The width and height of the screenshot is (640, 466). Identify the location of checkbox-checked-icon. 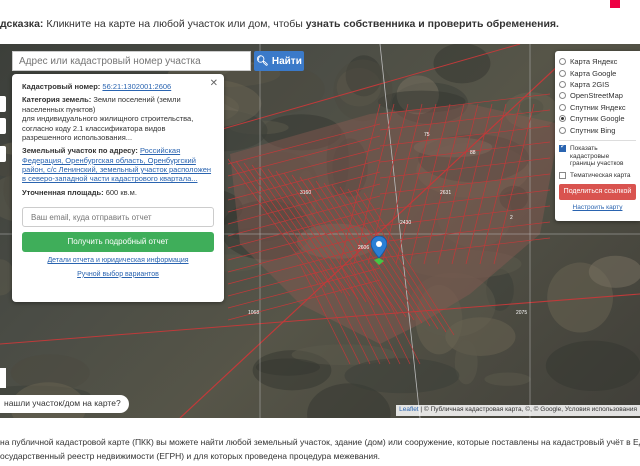
(562, 147).